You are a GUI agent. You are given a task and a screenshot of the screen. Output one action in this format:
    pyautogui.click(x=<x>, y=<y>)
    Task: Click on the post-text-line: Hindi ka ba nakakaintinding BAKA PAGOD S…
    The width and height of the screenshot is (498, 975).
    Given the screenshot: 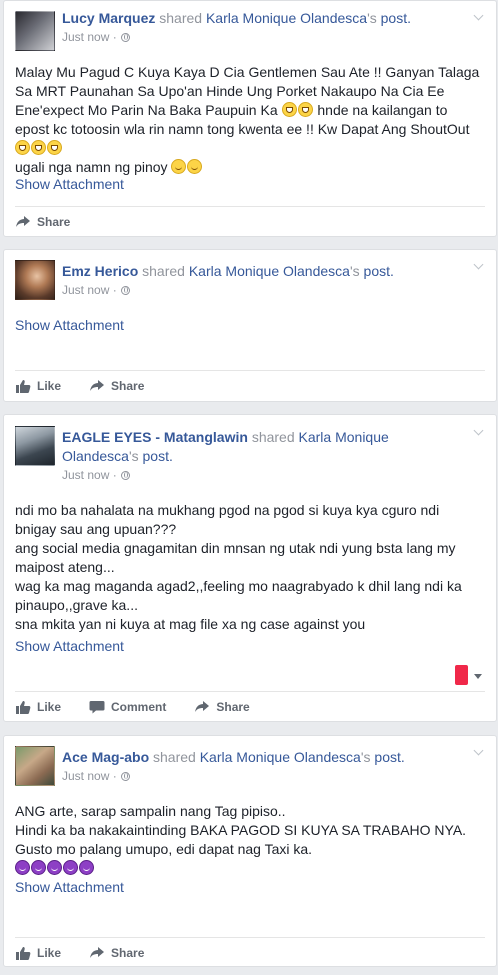 What is the action you would take?
    pyautogui.click(x=241, y=830)
    